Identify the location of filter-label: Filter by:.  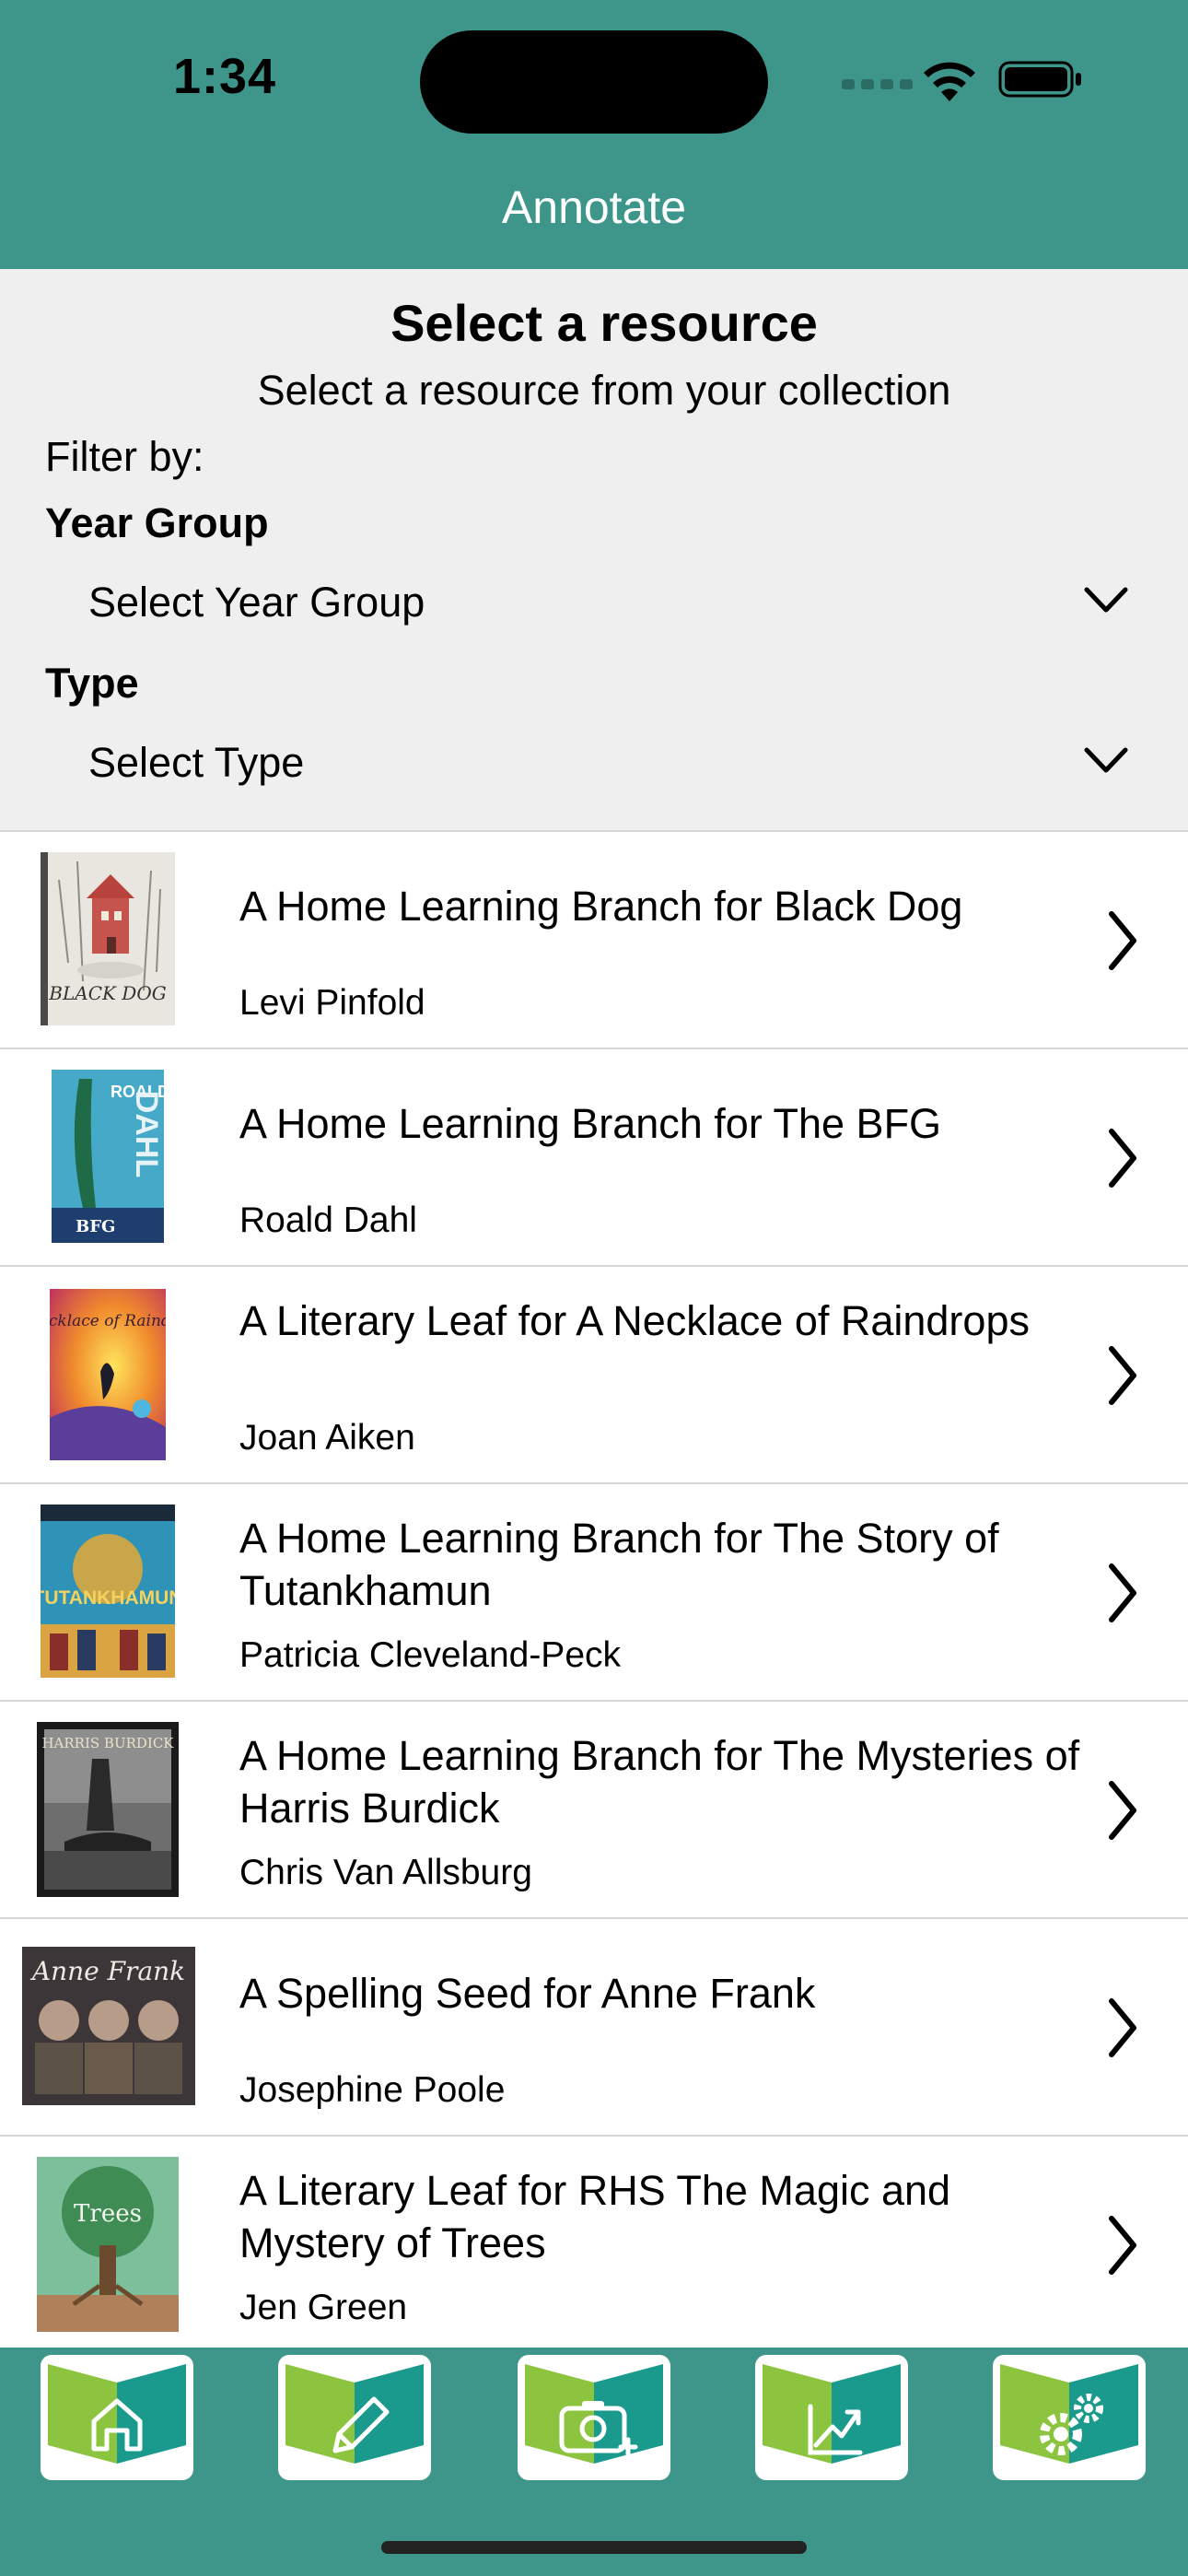
(124, 456).